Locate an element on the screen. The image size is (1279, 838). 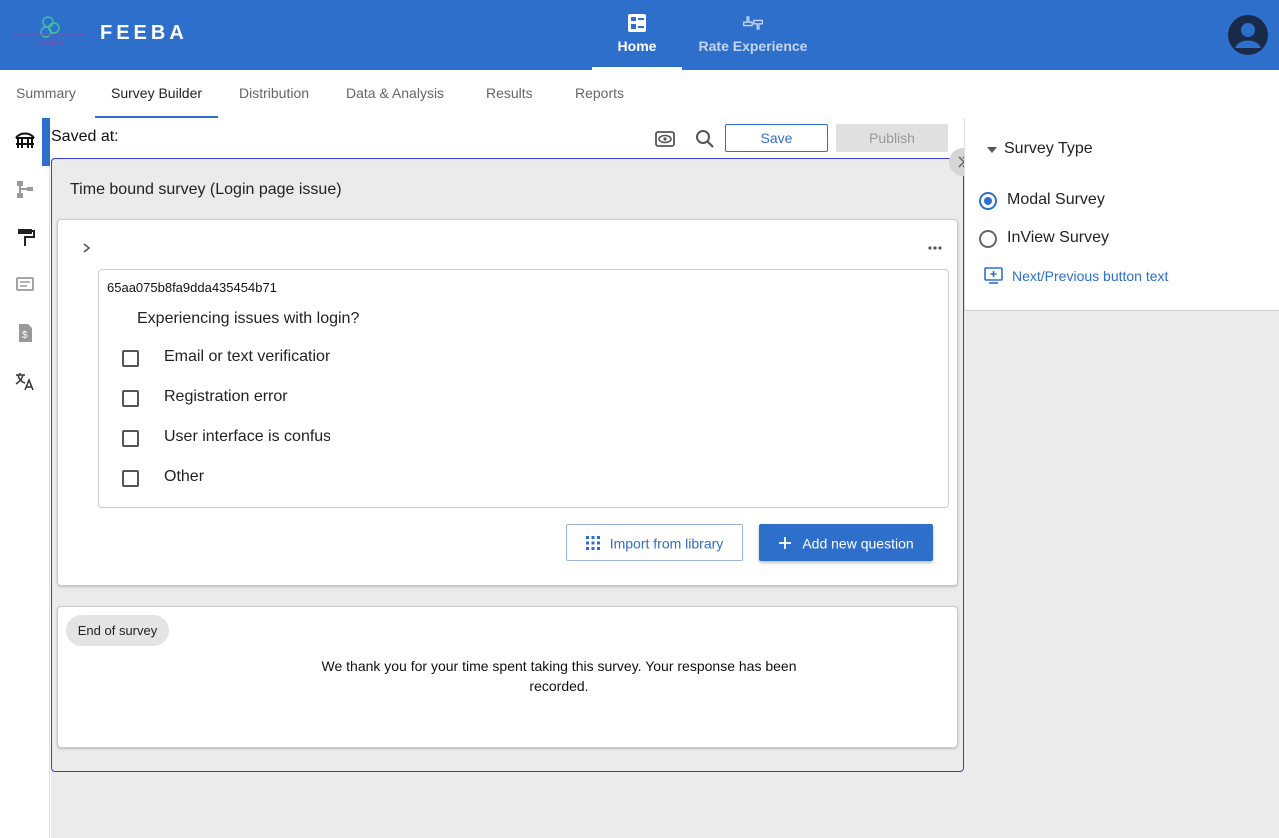
flow-tree-icon is located at coordinates (25, 189).